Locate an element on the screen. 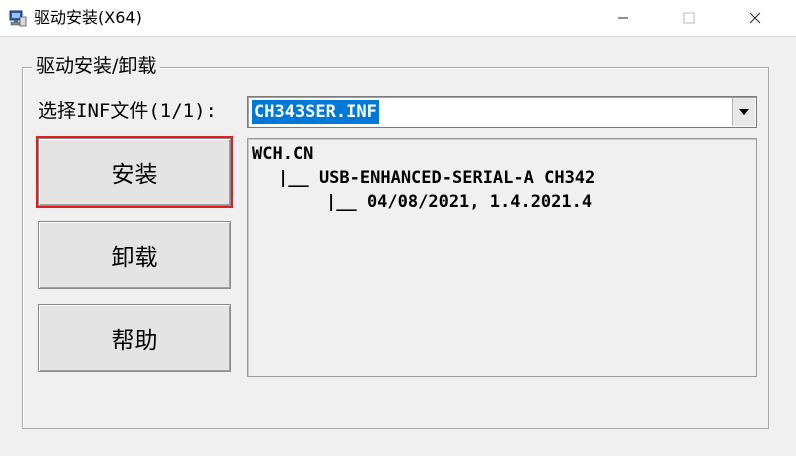 Image resolution: width=796 pixels, height=456 pixels. info-line-vendor: WCH.CN is located at coordinates (283, 154).